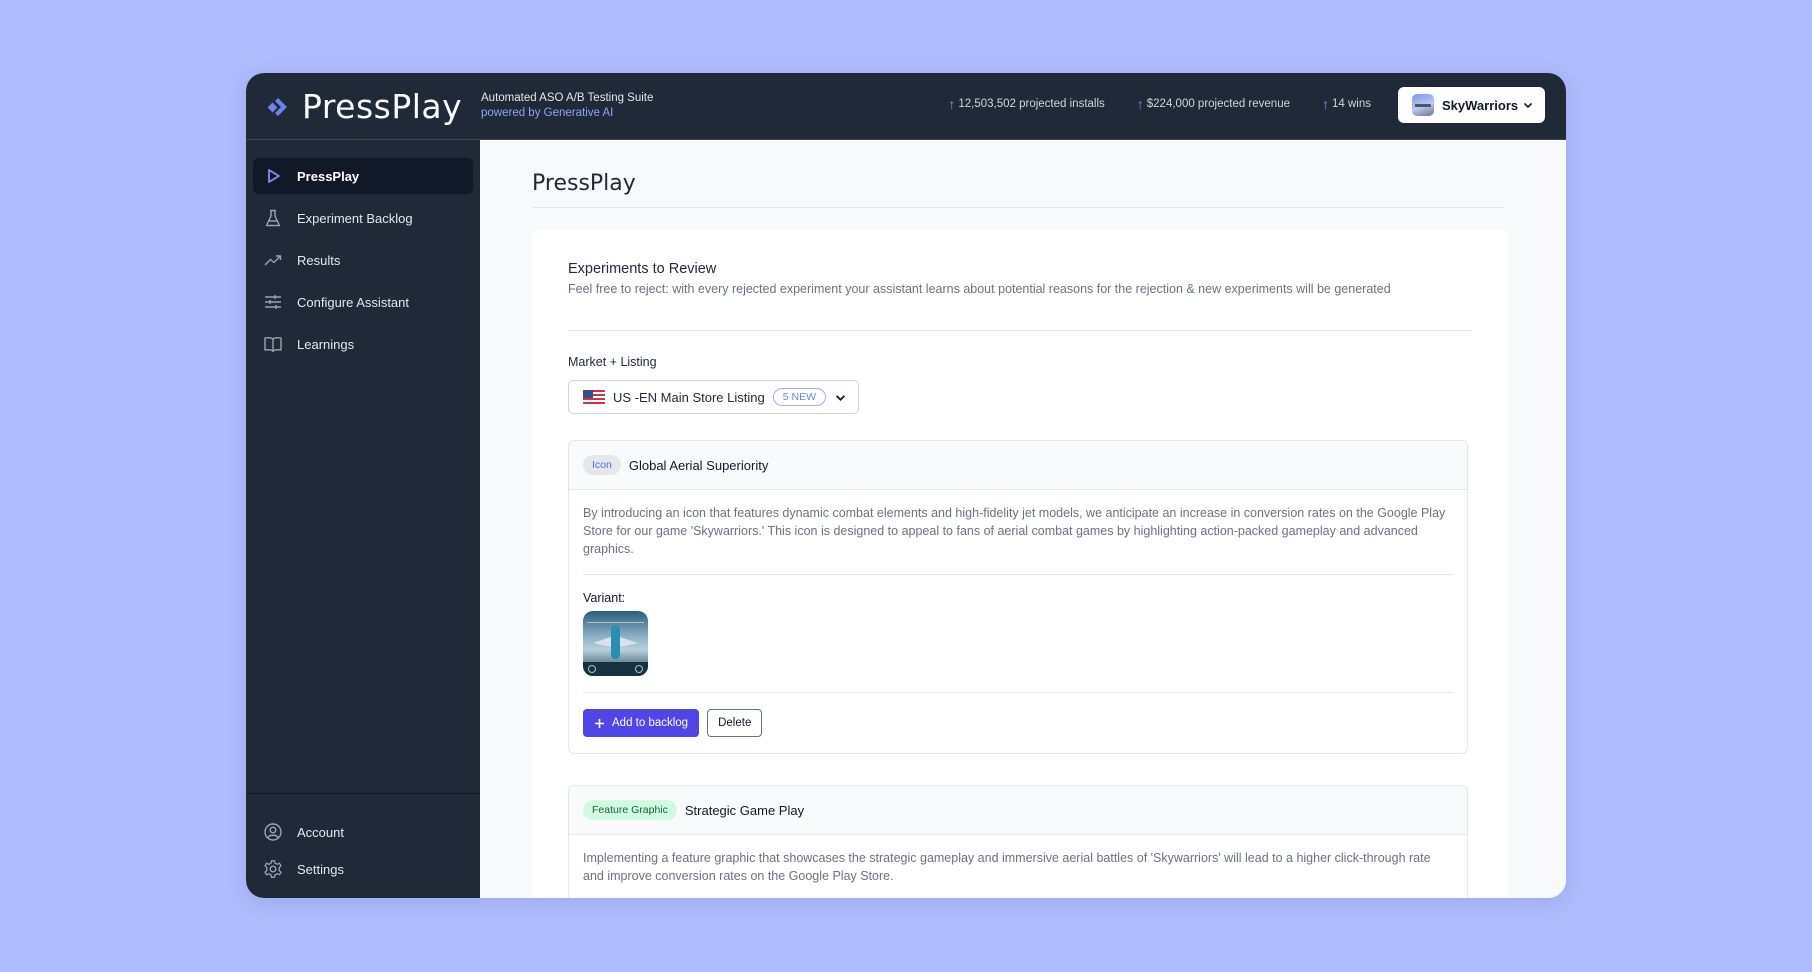 The height and width of the screenshot is (972, 1812). I want to click on sidebar-item-account: Account, so click(363, 832).